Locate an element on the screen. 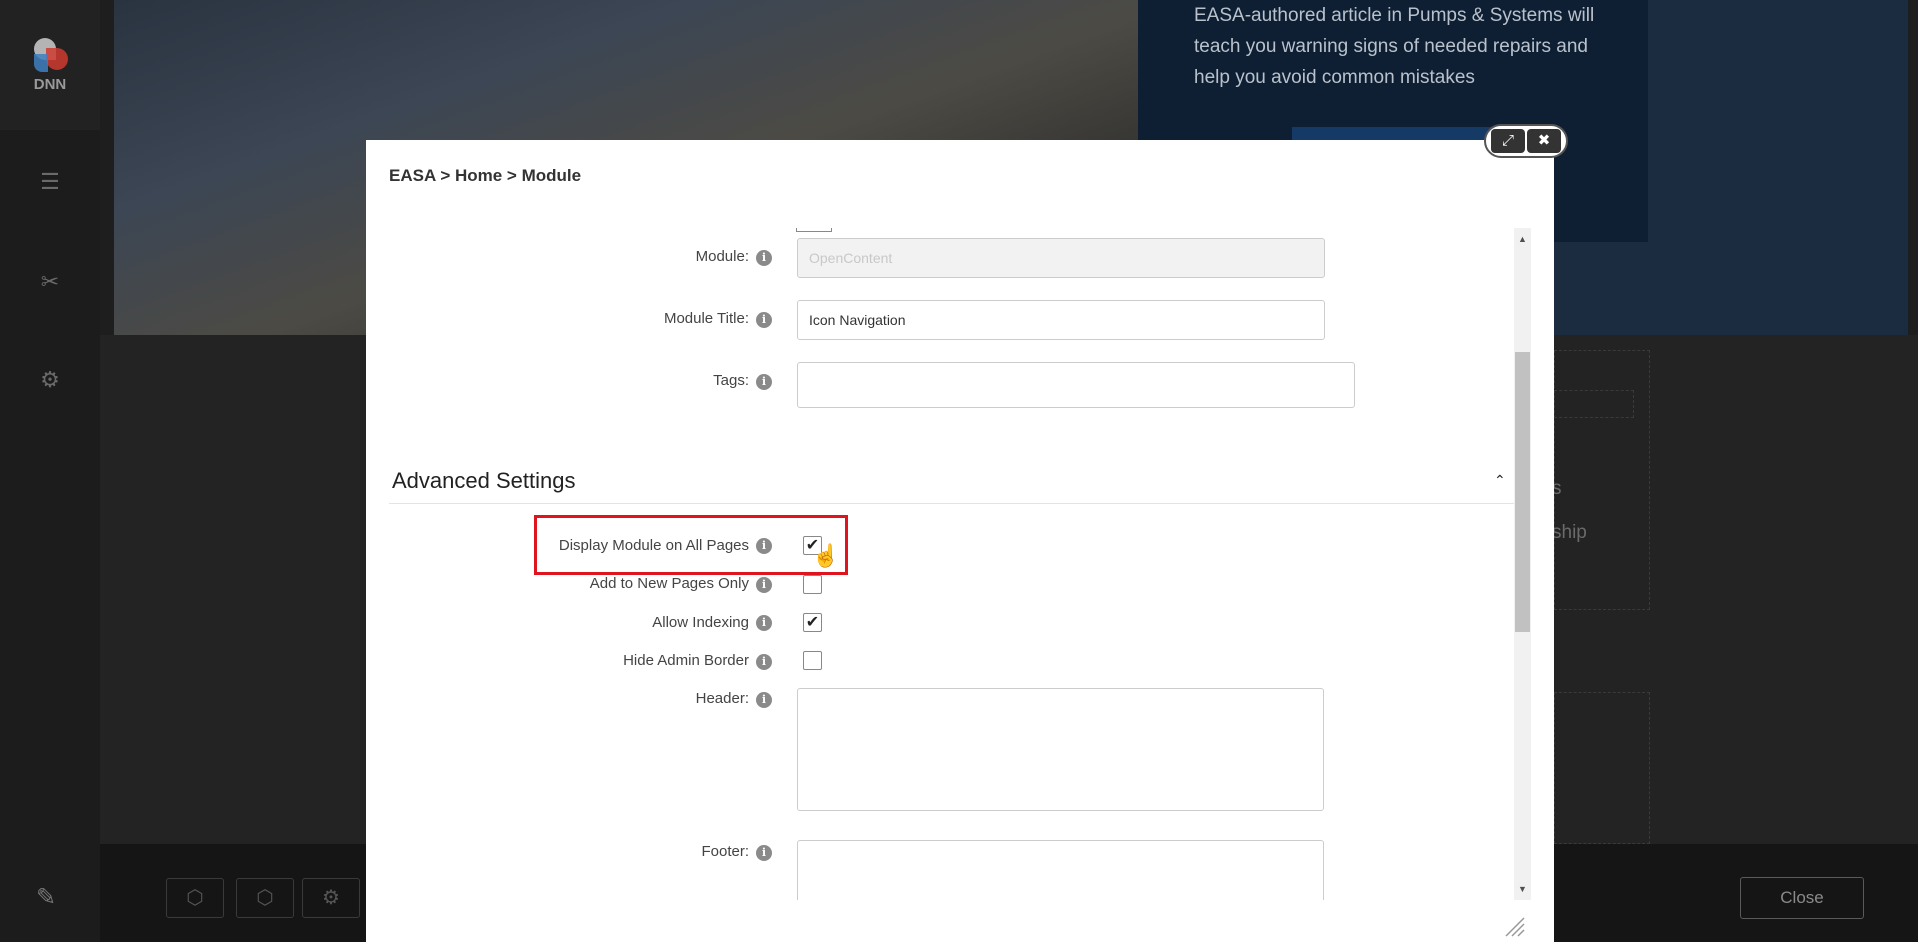 The width and height of the screenshot is (1918, 942). pages-icon: ☰ is located at coordinates (50, 182).